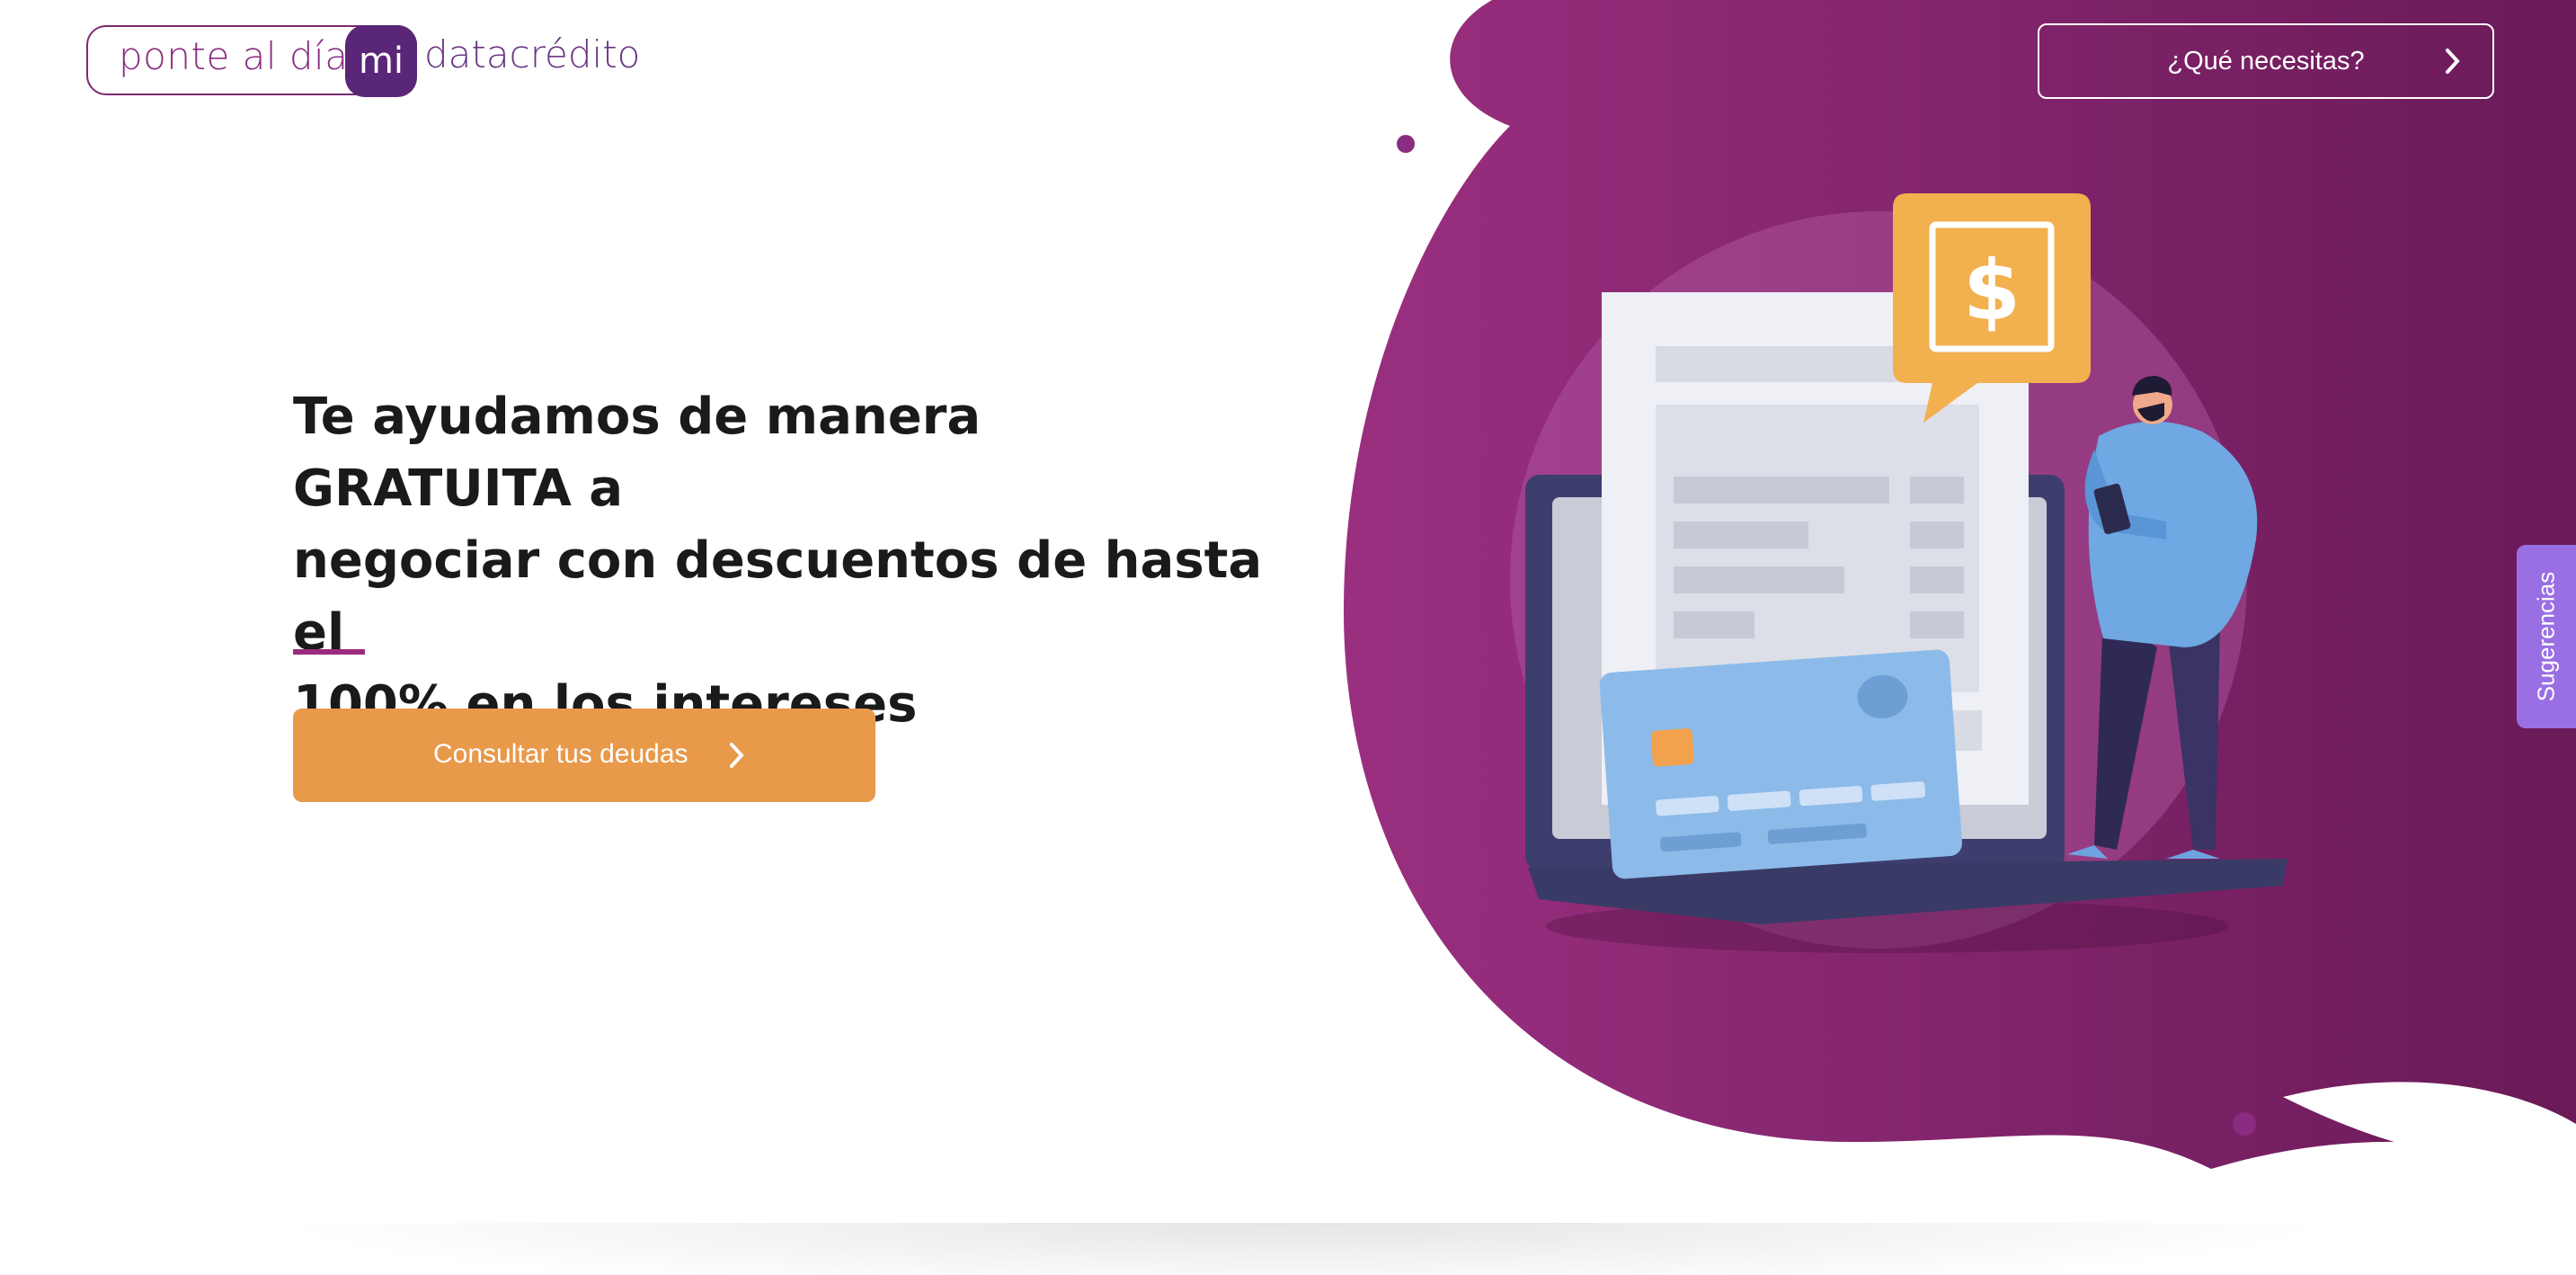  I want to click on suggestions-label: Sugerencias, so click(2546, 636).